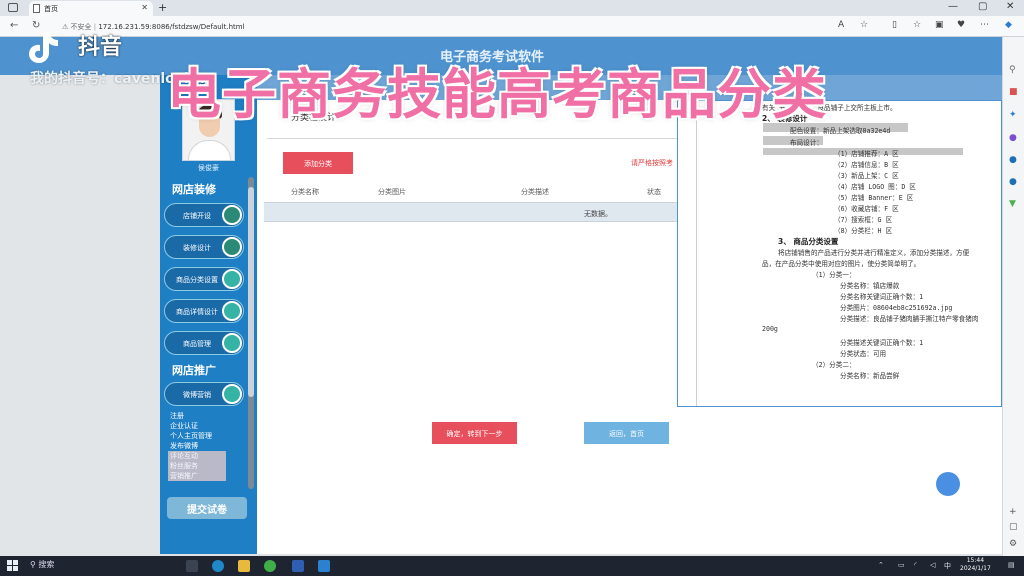 This screenshot has height=576, width=1024. What do you see at coordinates (1013, 512) in the screenshot?
I see `sidebar-add-icon: +` at bounding box center [1013, 512].